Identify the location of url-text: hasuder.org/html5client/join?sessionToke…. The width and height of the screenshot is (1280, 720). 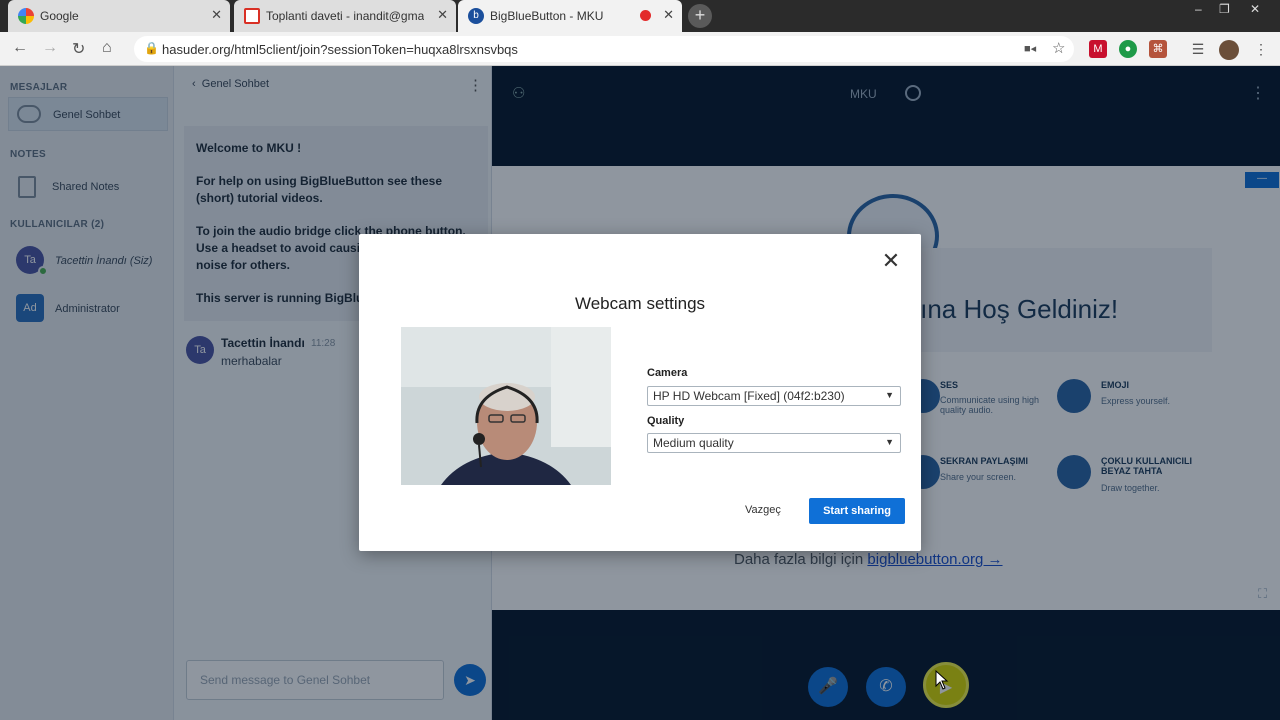
(340, 49).